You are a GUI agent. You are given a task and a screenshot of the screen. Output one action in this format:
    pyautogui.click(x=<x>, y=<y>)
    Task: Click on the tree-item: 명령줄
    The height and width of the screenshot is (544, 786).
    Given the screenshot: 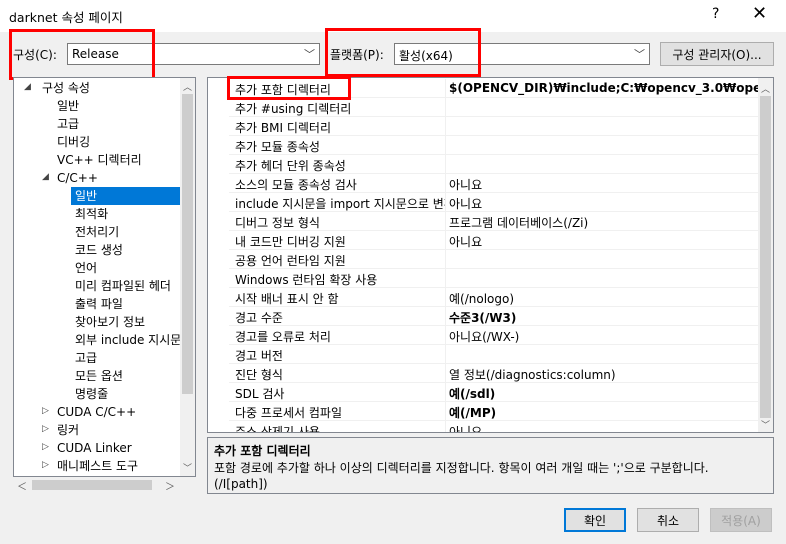 What is the action you would take?
    pyautogui.click(x=89, y=394)
    